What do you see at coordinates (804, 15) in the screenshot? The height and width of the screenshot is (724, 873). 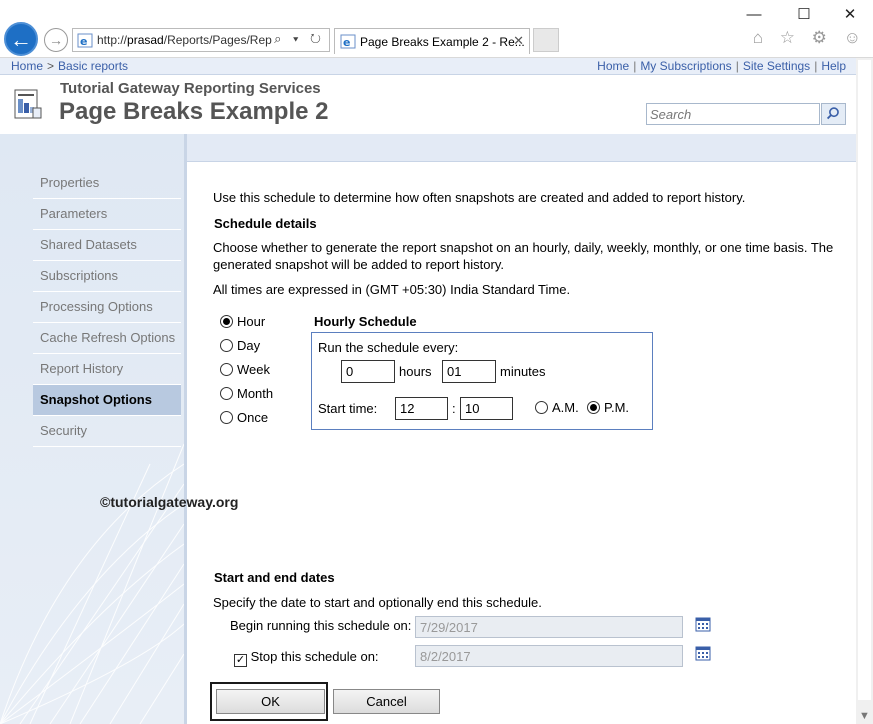 I see `maximize-button: ☐` at bounding box center [804, 15].